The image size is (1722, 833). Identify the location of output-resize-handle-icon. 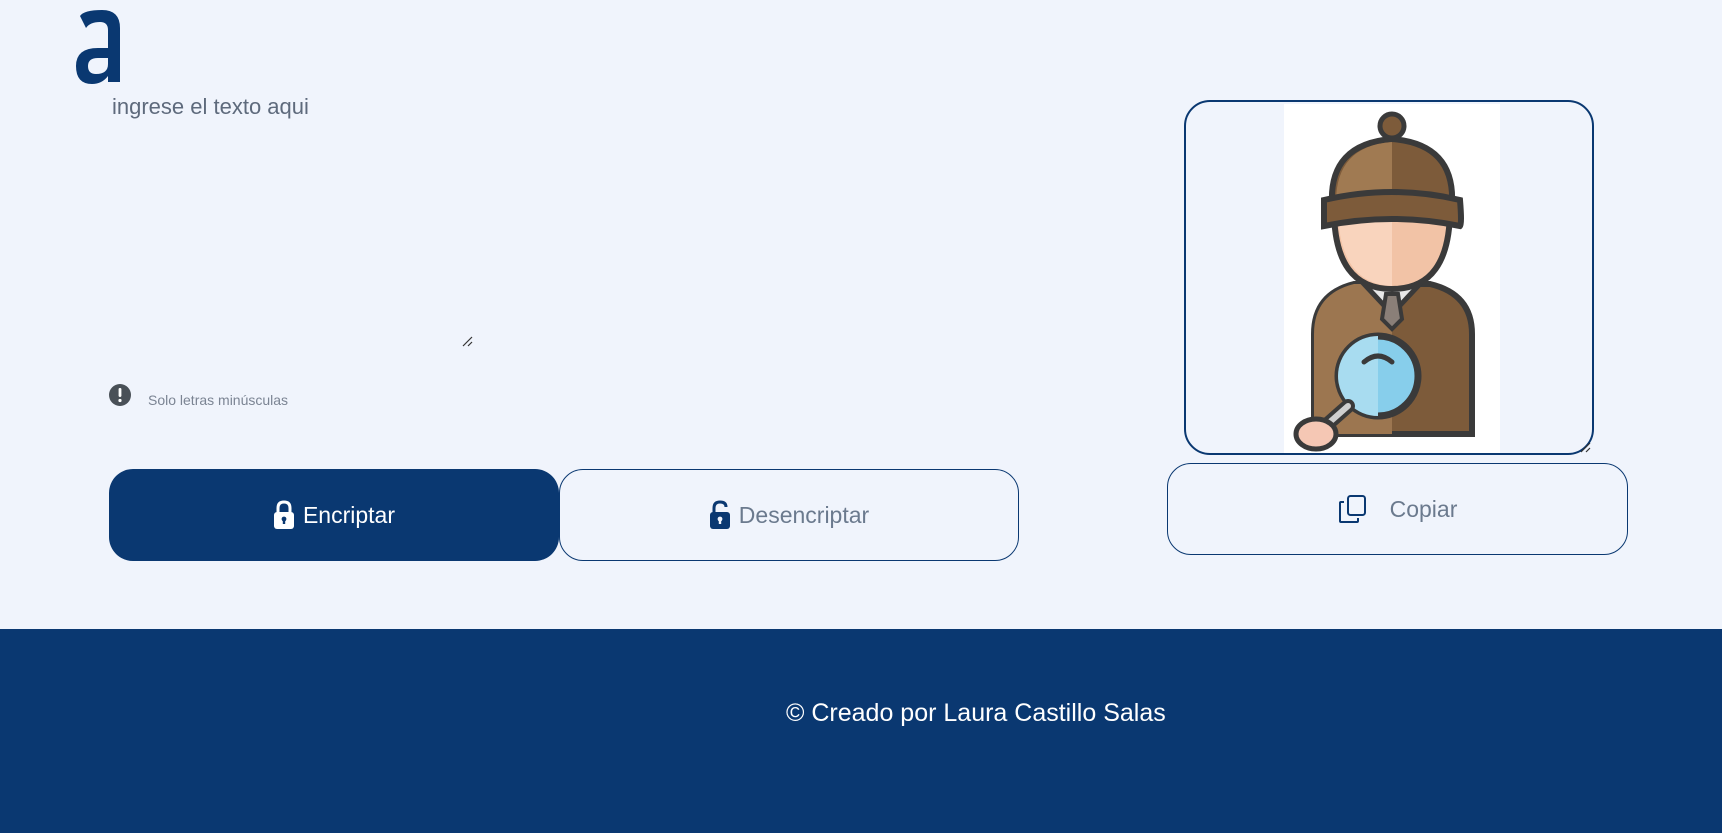
(1585, 447).